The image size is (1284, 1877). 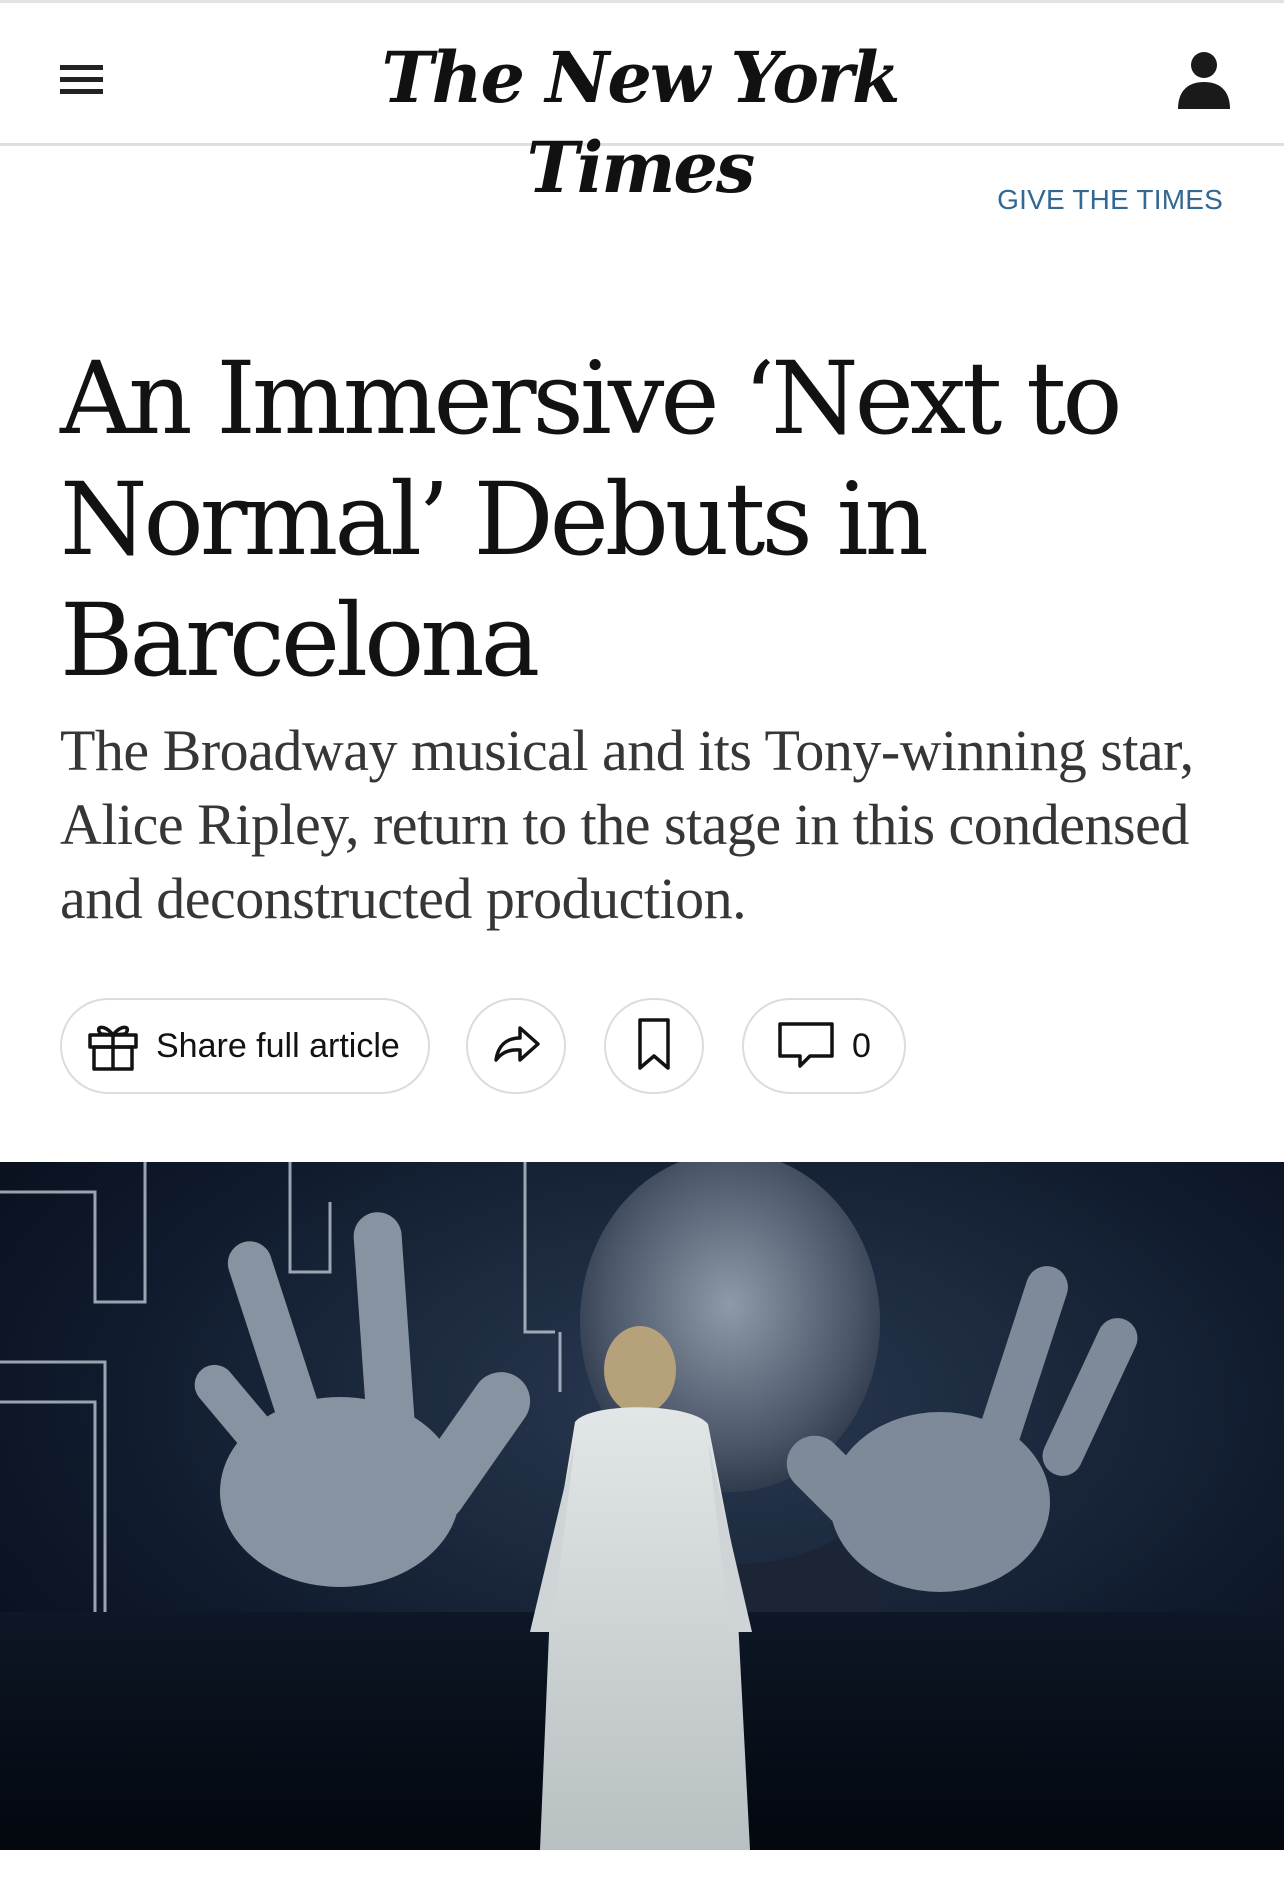 I want to click on comments-button: 0, so click(x=824, y=1046).